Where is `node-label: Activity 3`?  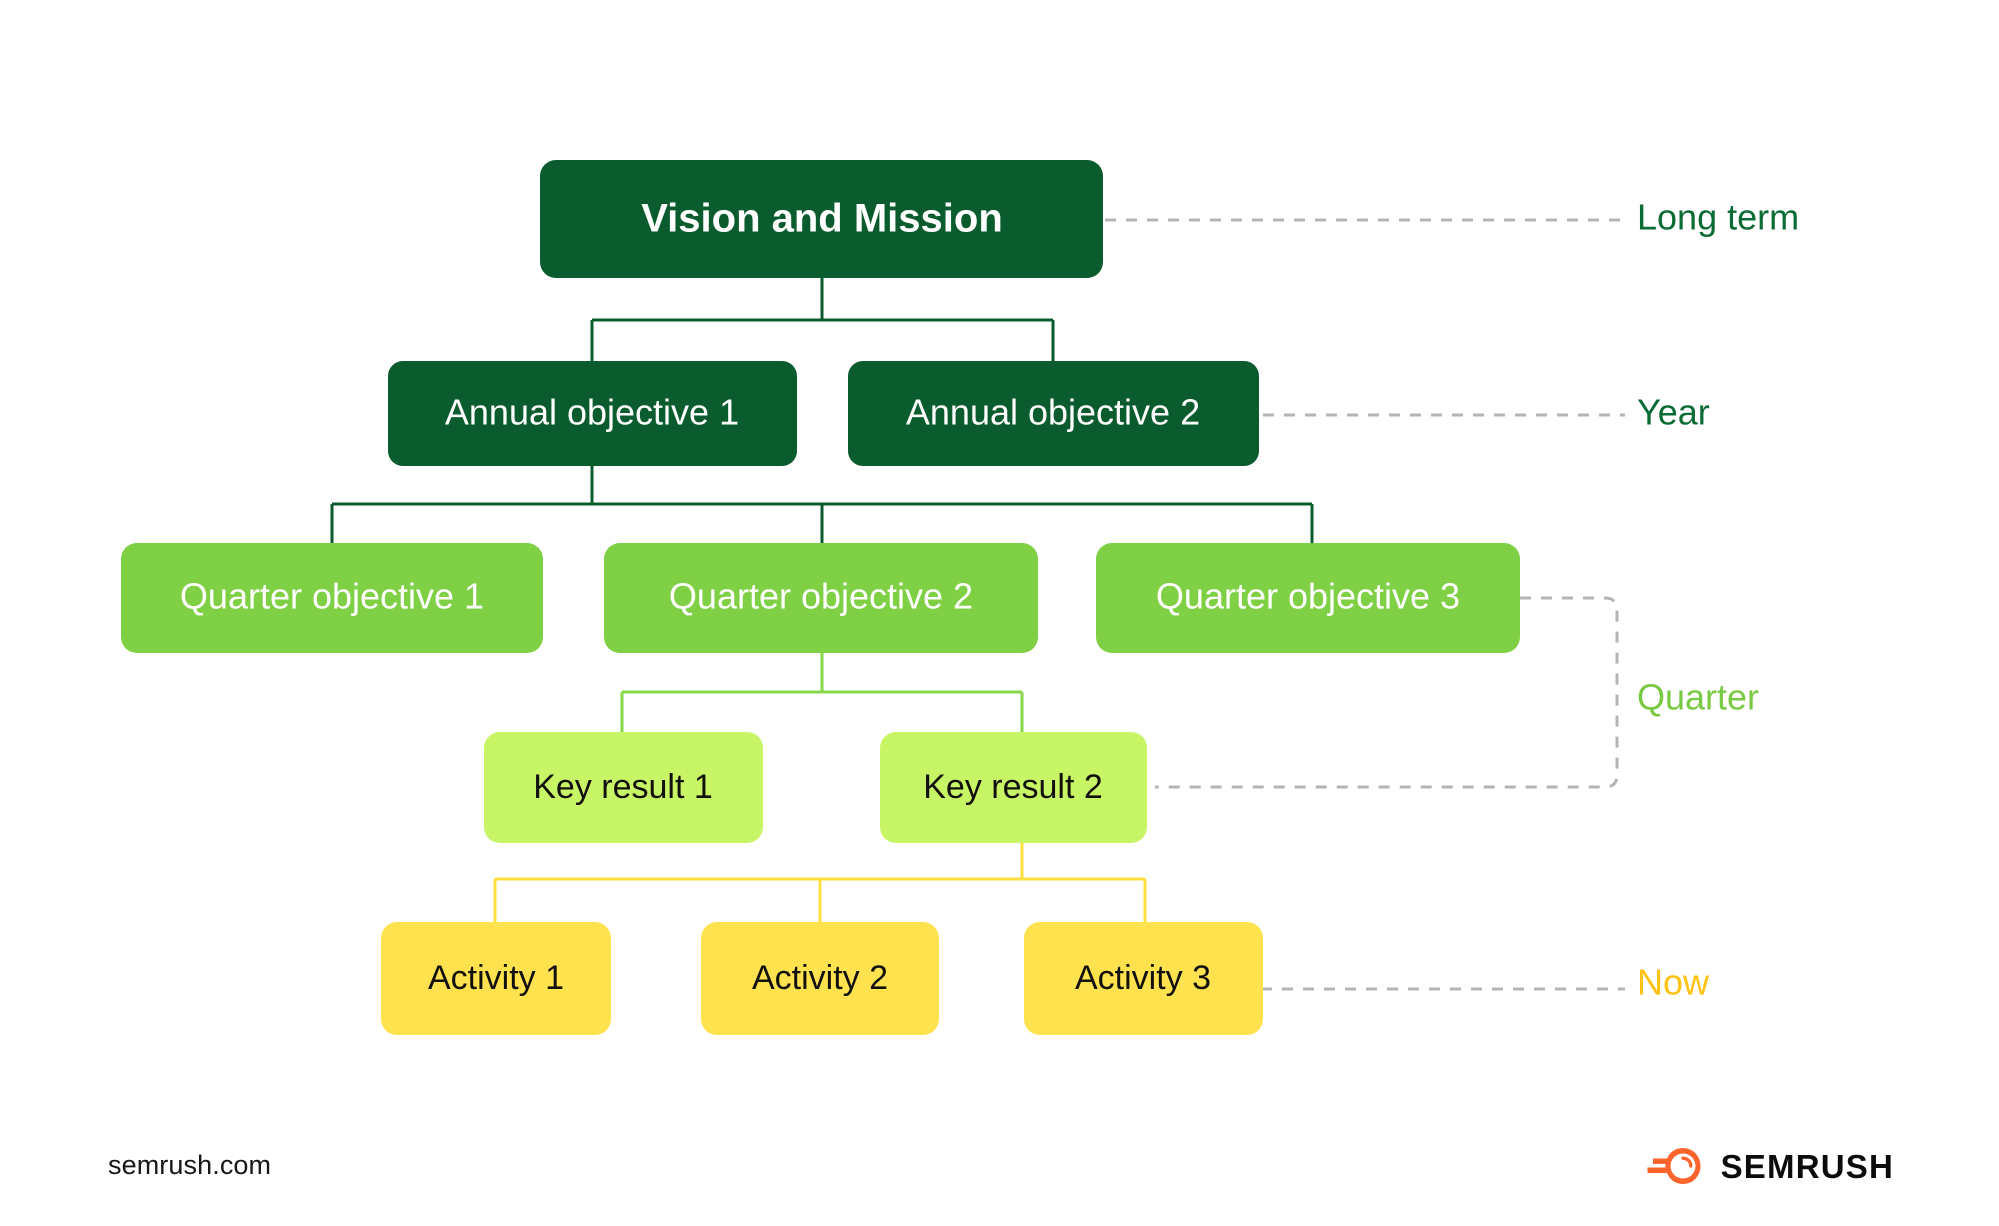 node-label: Activity 3 is located at coordinates (1143, 978).